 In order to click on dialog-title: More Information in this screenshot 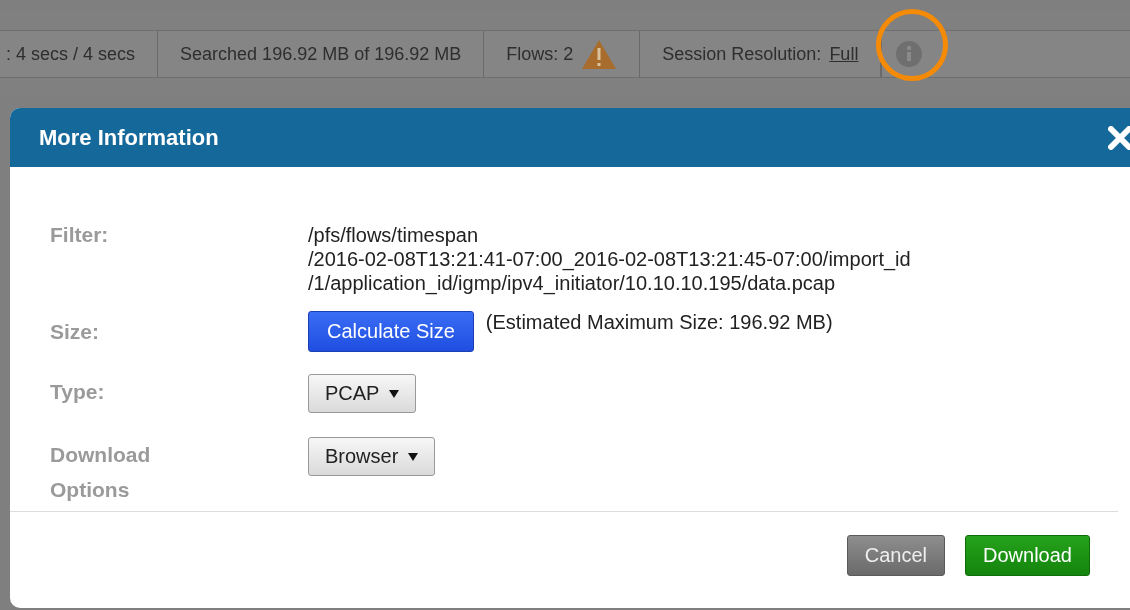, I will do `click(129, 137)`.